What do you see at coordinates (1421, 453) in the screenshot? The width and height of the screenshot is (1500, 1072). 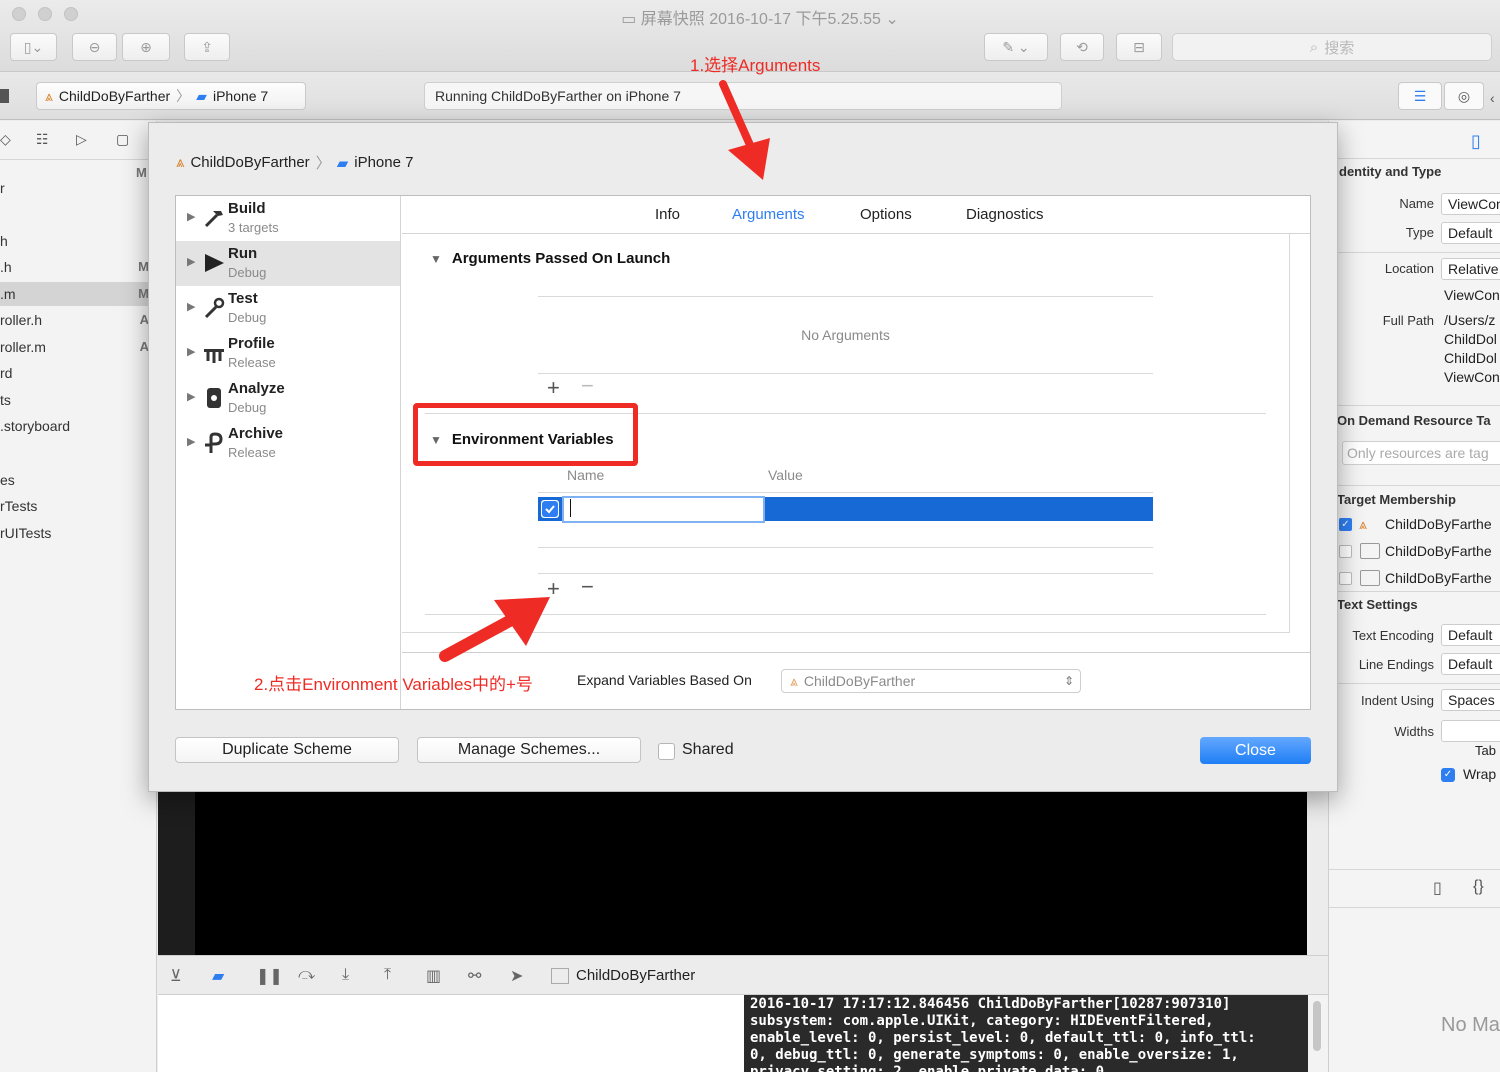 I see `odr-tags-field: Only resources are tag` at bounding box center [1421, 453].